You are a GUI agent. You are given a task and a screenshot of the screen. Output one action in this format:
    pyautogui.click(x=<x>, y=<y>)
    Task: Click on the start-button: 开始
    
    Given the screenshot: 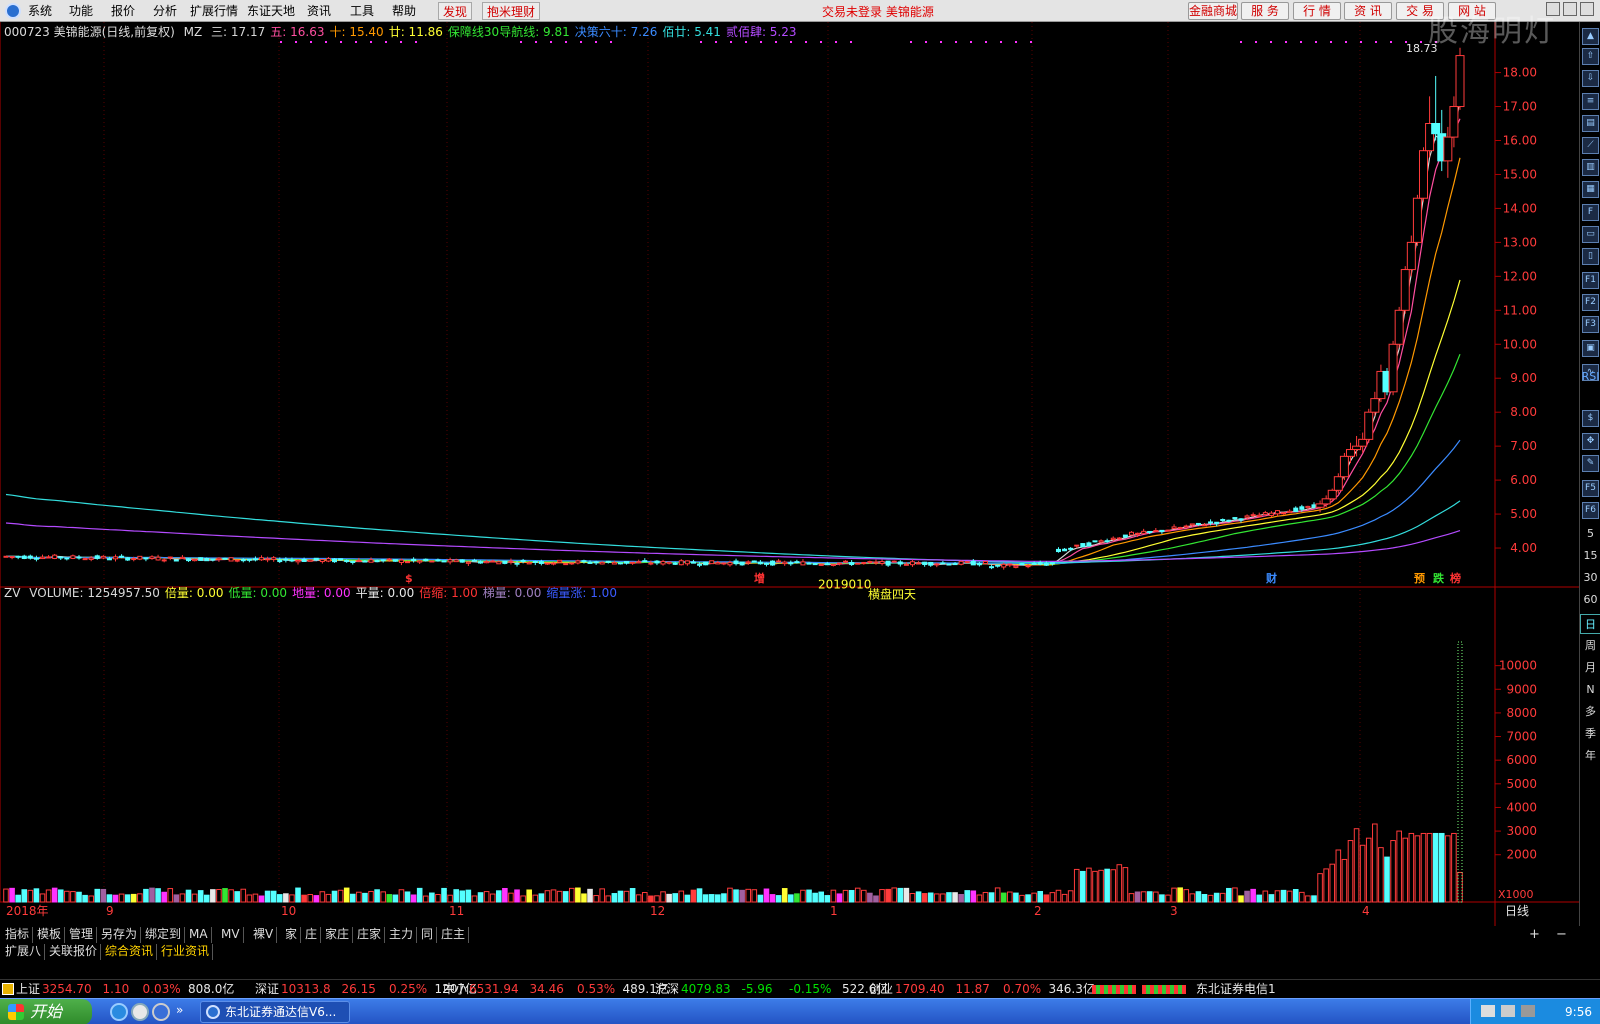 What is the action you would take?
    pyautogui.click(x=46, y=1011)
    